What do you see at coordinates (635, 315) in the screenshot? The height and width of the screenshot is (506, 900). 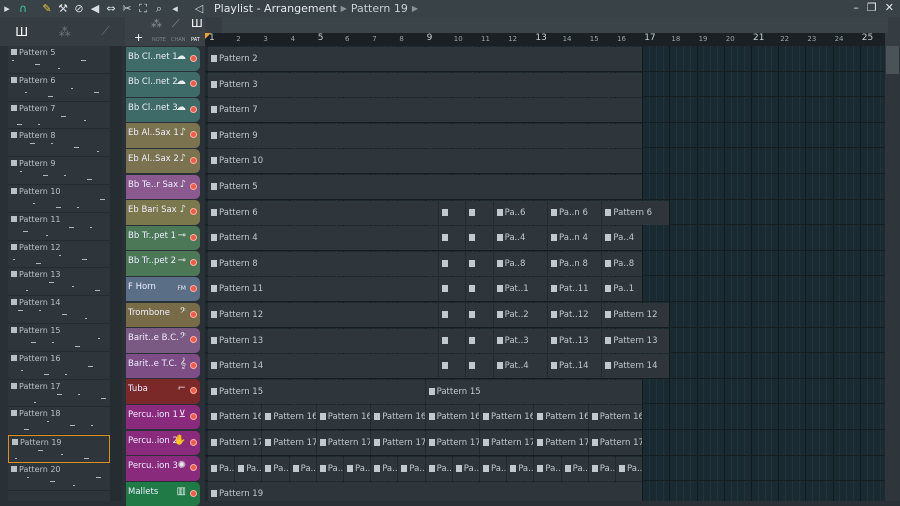 I see `pattern-clip: Pattern 12` at bounding box center [635, 315].